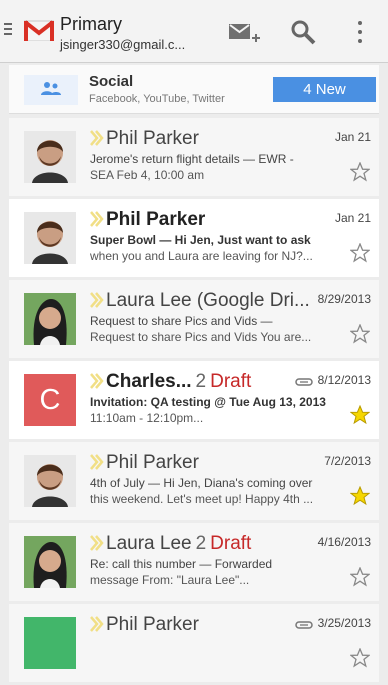  Describe the element at coordinates (360, 34) in the screenshot. I see `overflow-menu-icon` at that location.